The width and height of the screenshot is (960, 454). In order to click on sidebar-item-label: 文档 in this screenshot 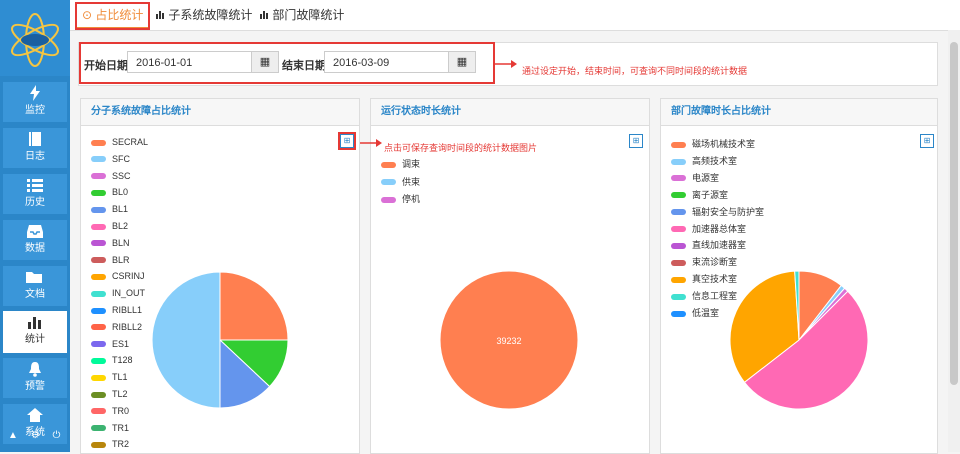, I will do `click(35, 294)`.